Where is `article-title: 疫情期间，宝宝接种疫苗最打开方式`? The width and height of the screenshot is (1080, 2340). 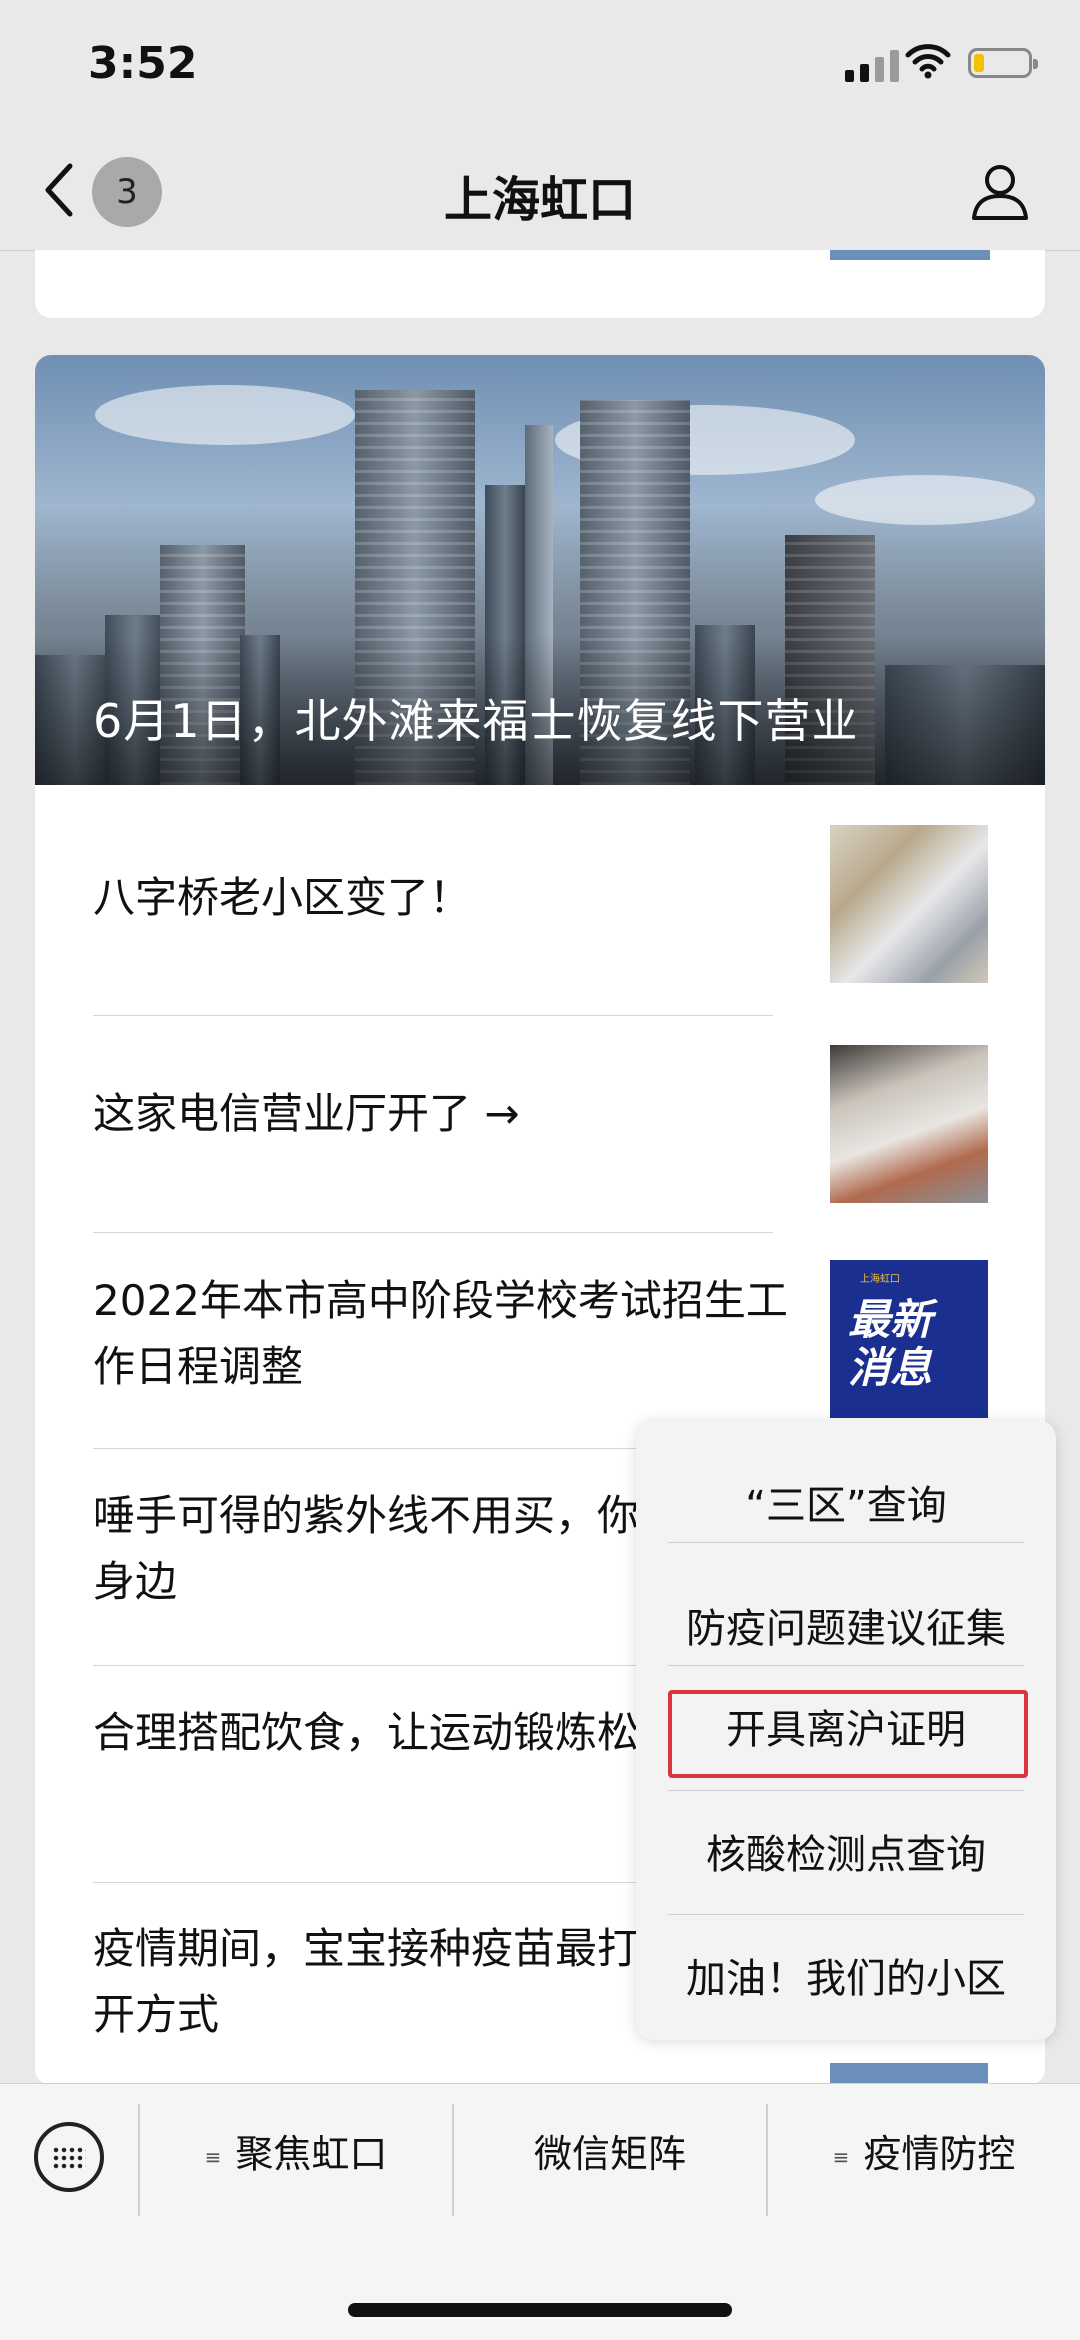
article-title: 疫情期间，宝宝接种疫苗最打开方式 is located at coordinates (366, 1981).